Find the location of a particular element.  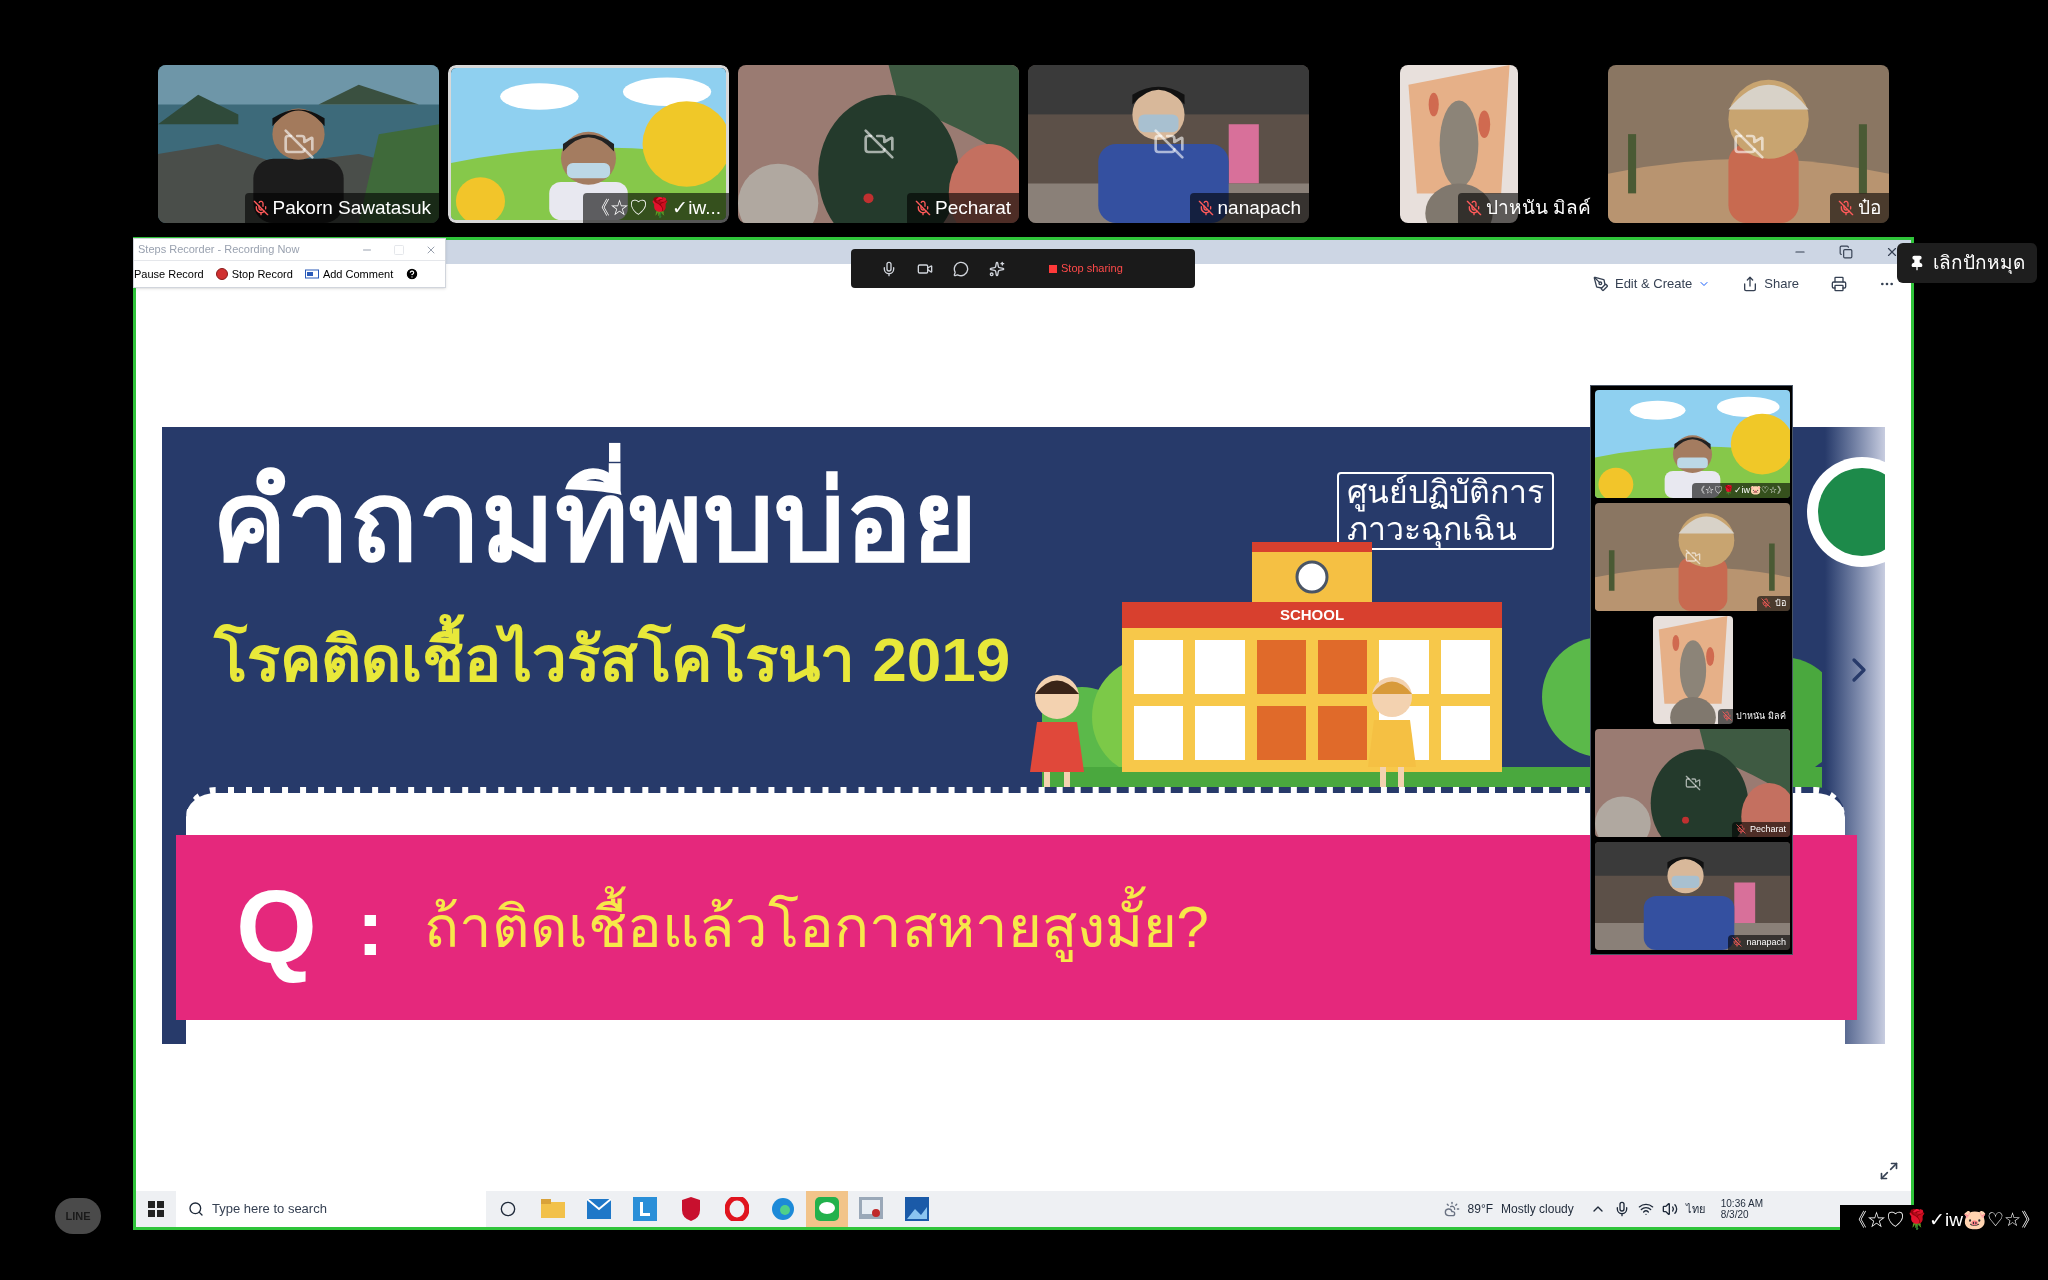

chat-app-icon is located at coordinates (827, 1209).